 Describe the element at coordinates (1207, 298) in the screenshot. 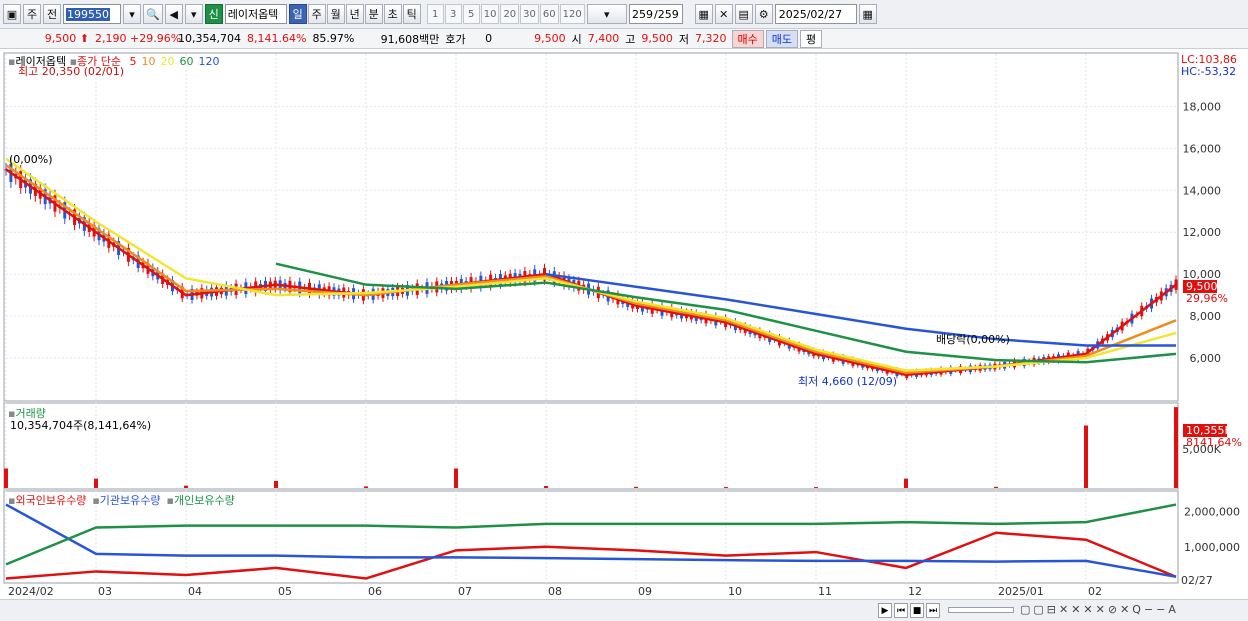

I see `last-pct-label: 29,96%` at that location.